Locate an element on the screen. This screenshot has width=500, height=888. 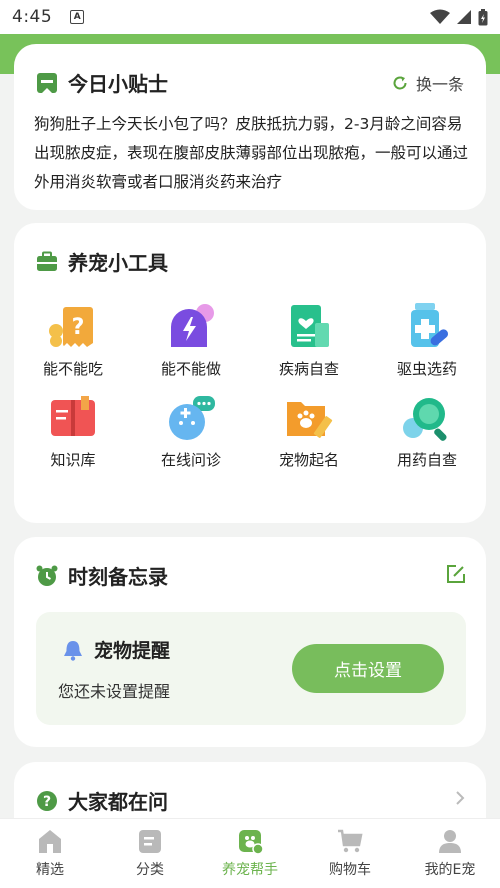
wifi-icon is located at coordinates (440, 16).